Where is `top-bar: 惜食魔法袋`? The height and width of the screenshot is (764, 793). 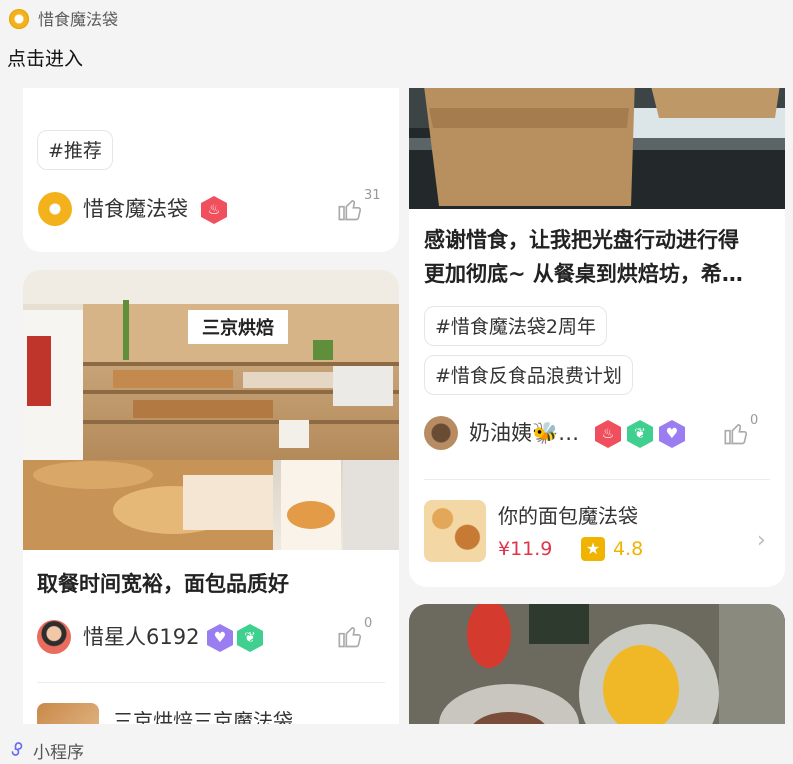
top-bar: 惜食魔法袋 is located at coordinates (396, 20).